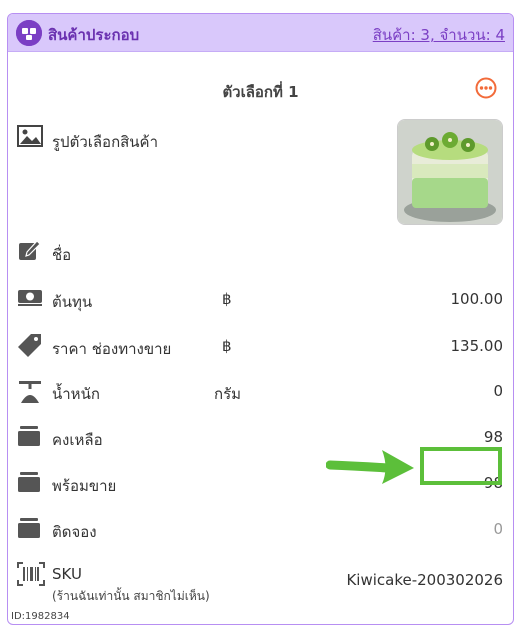 The image size is (522, 632). Describe the element at coordinates (498, 391) in the screenshot. I see `weight-value: 0` at that location.